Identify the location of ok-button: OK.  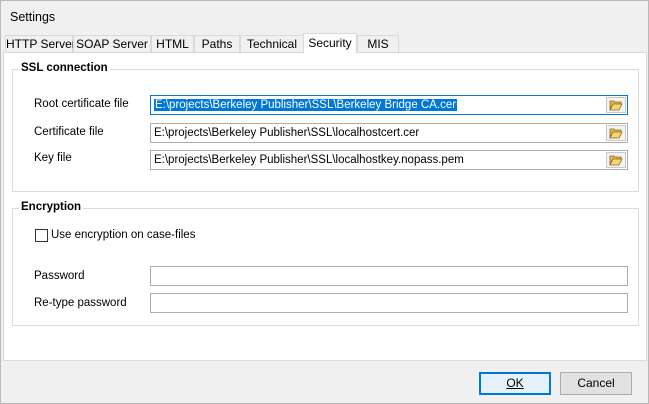
(515, 383).